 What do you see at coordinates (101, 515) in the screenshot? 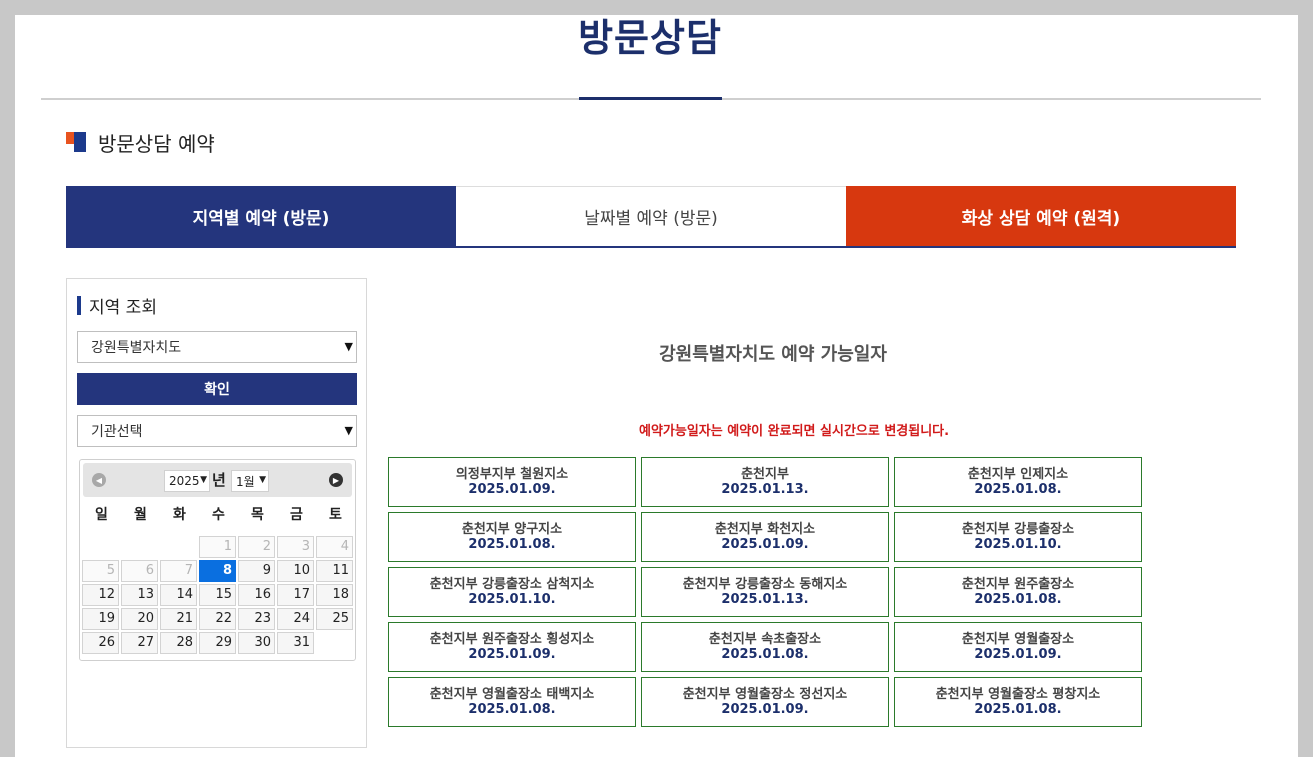
I see `weekday-label: 일` at bounding box center [101, 515].